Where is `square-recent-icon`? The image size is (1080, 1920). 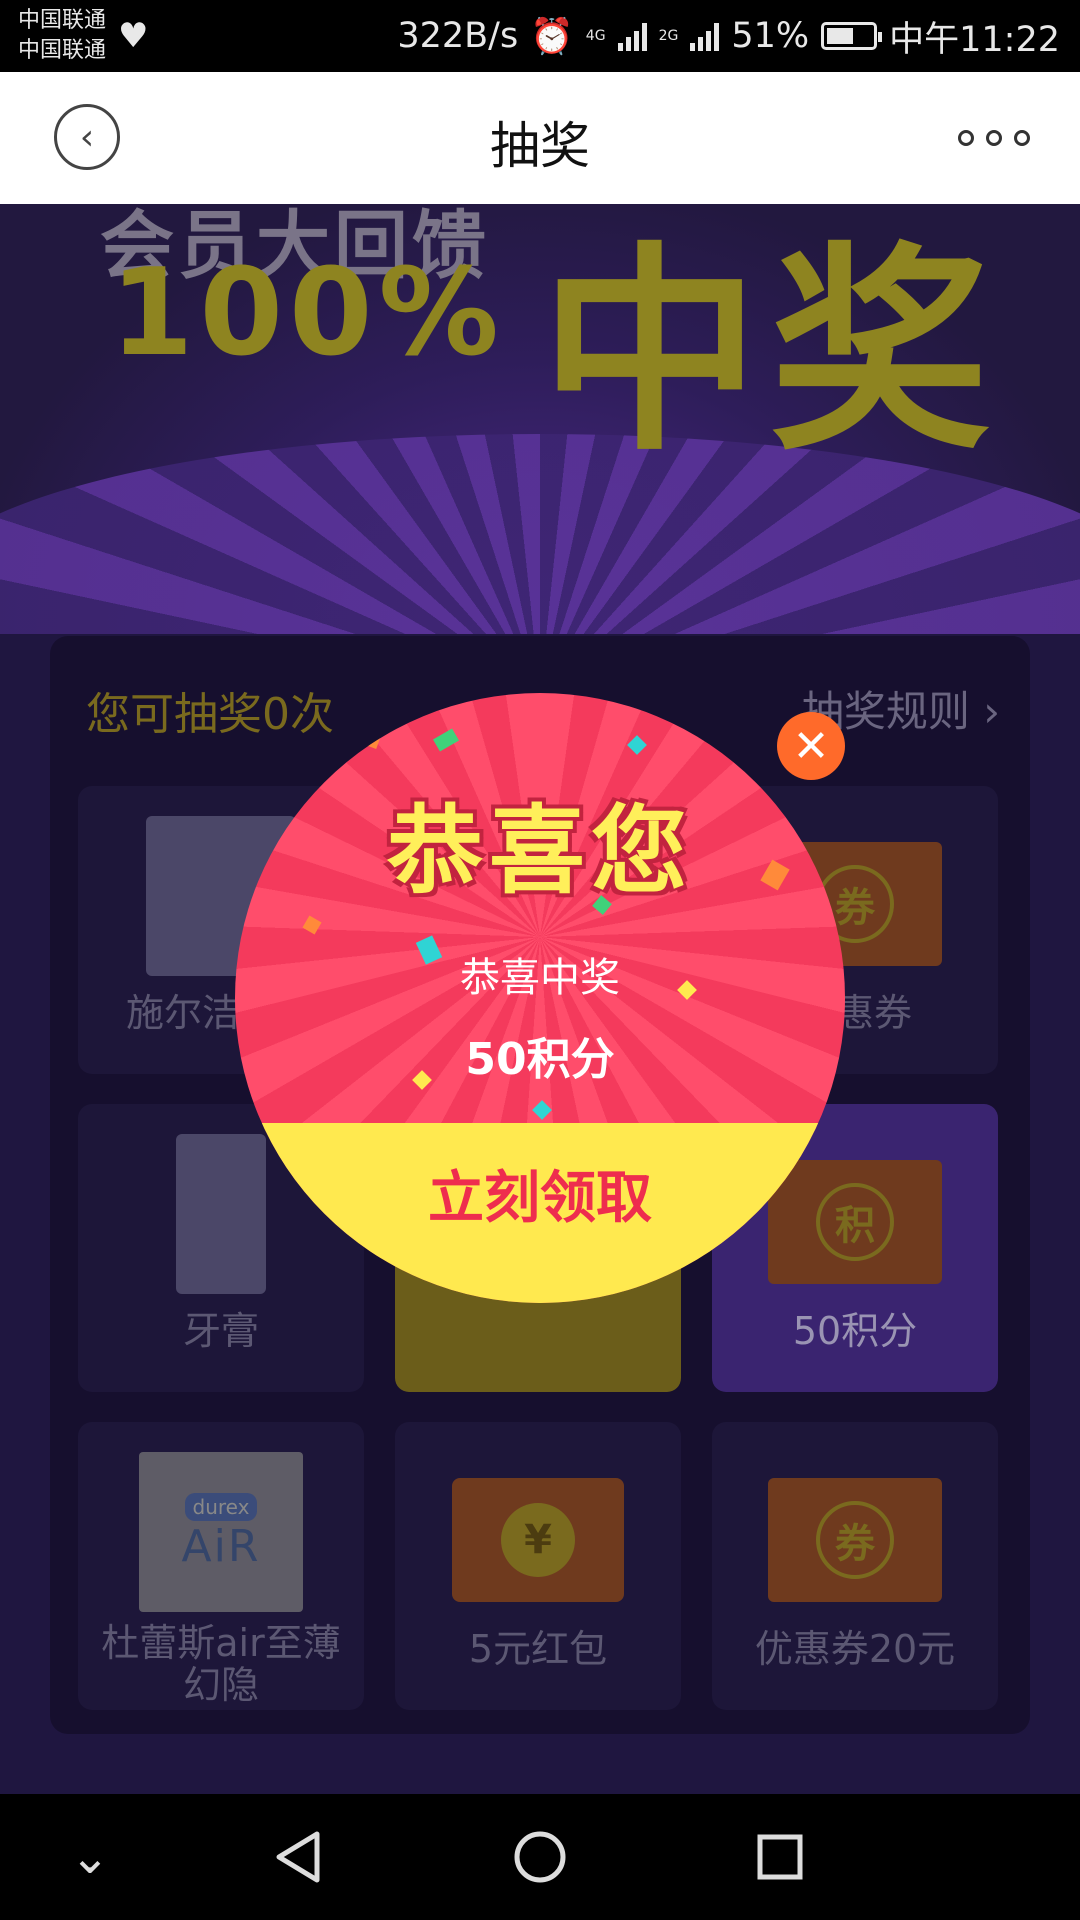
square-recent-icon is located at coordinates (780, 1857).